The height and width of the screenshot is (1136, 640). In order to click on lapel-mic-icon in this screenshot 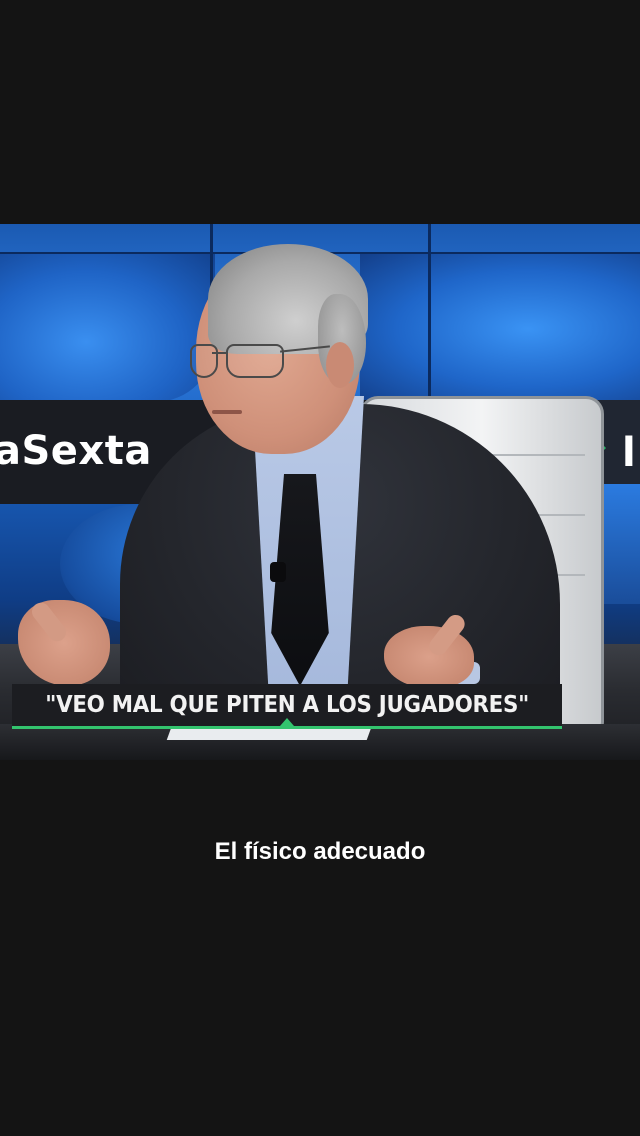, I will do `click(278, 572)`.